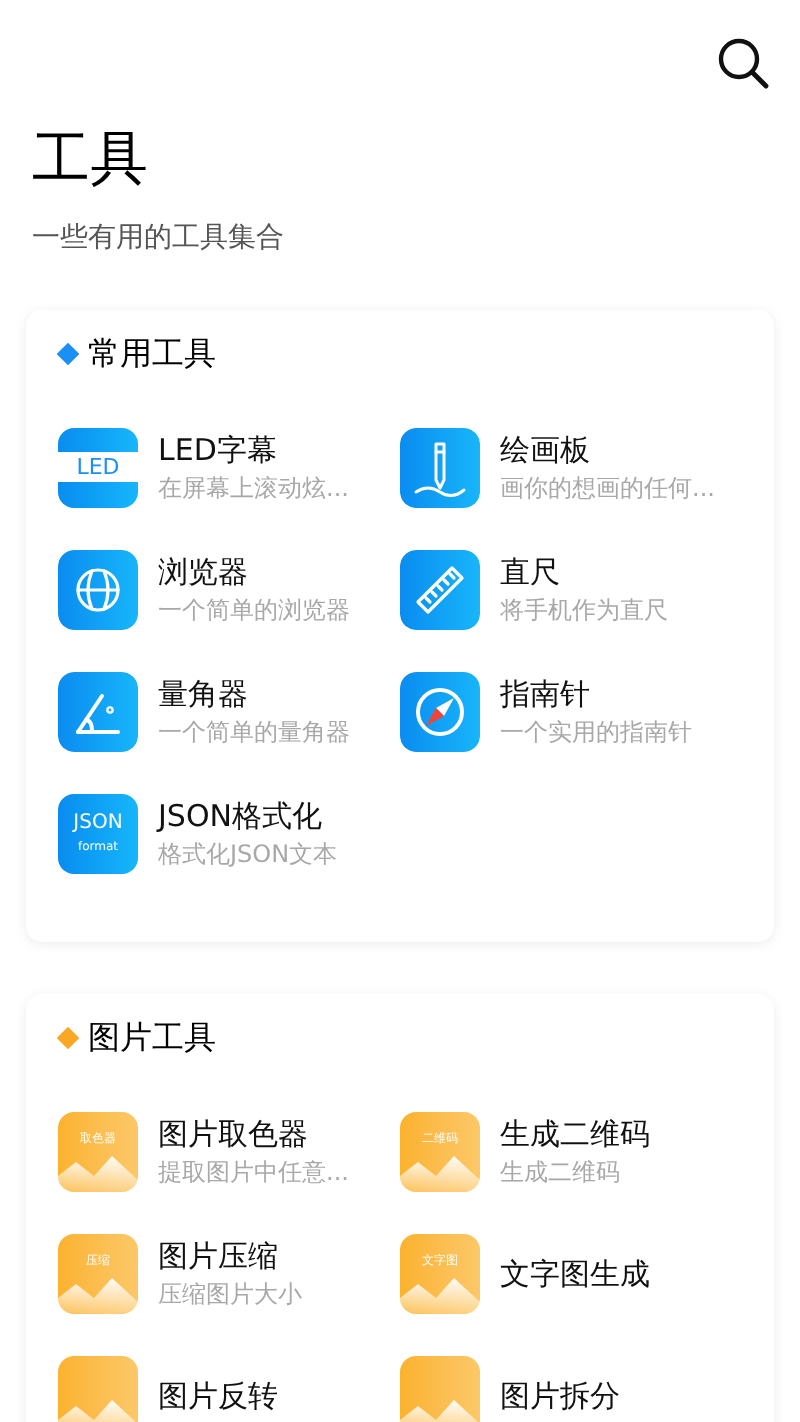  I want to click on tool-title: JSON格式化, so click(241, 815).